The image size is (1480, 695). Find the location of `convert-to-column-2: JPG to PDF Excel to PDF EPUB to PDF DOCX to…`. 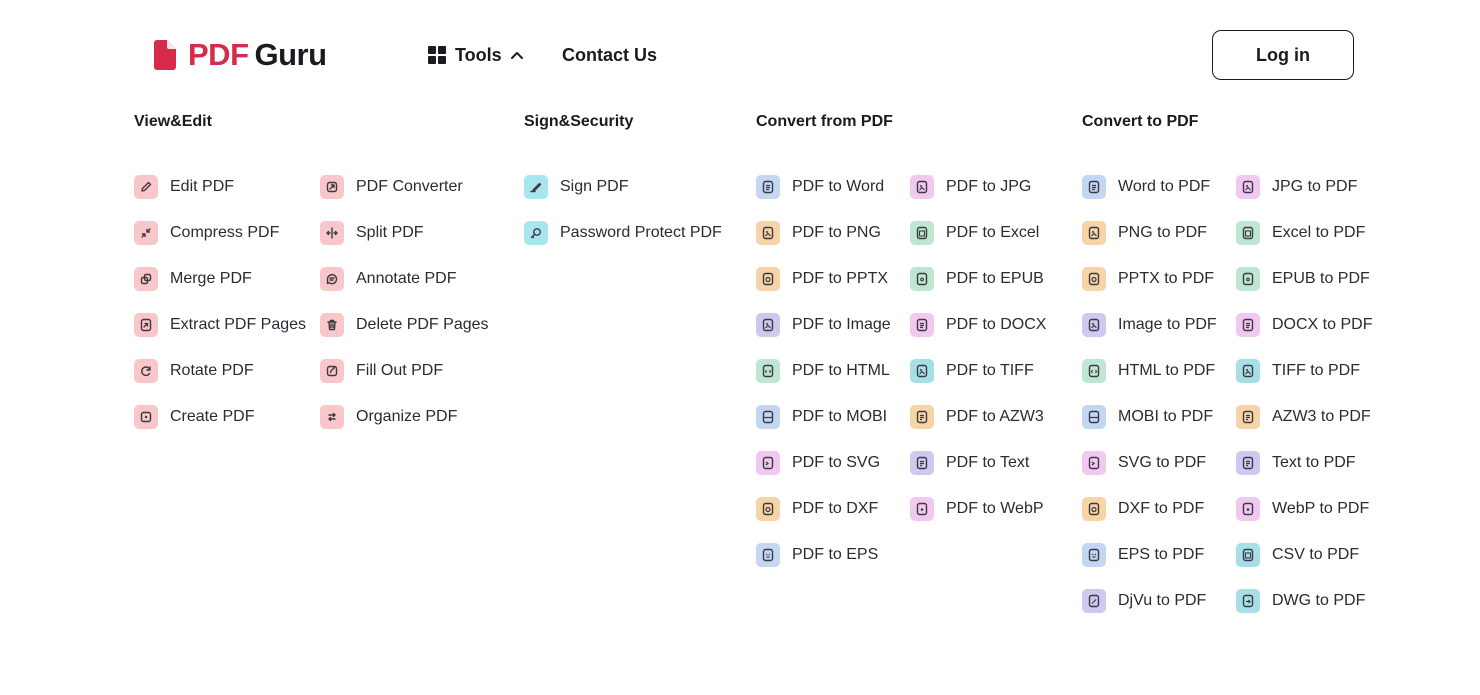

convert-to-column-2: JPG to PDF Excel to PDF EPUB to PDF DOCX to… is located at coordinates (1304, 394).